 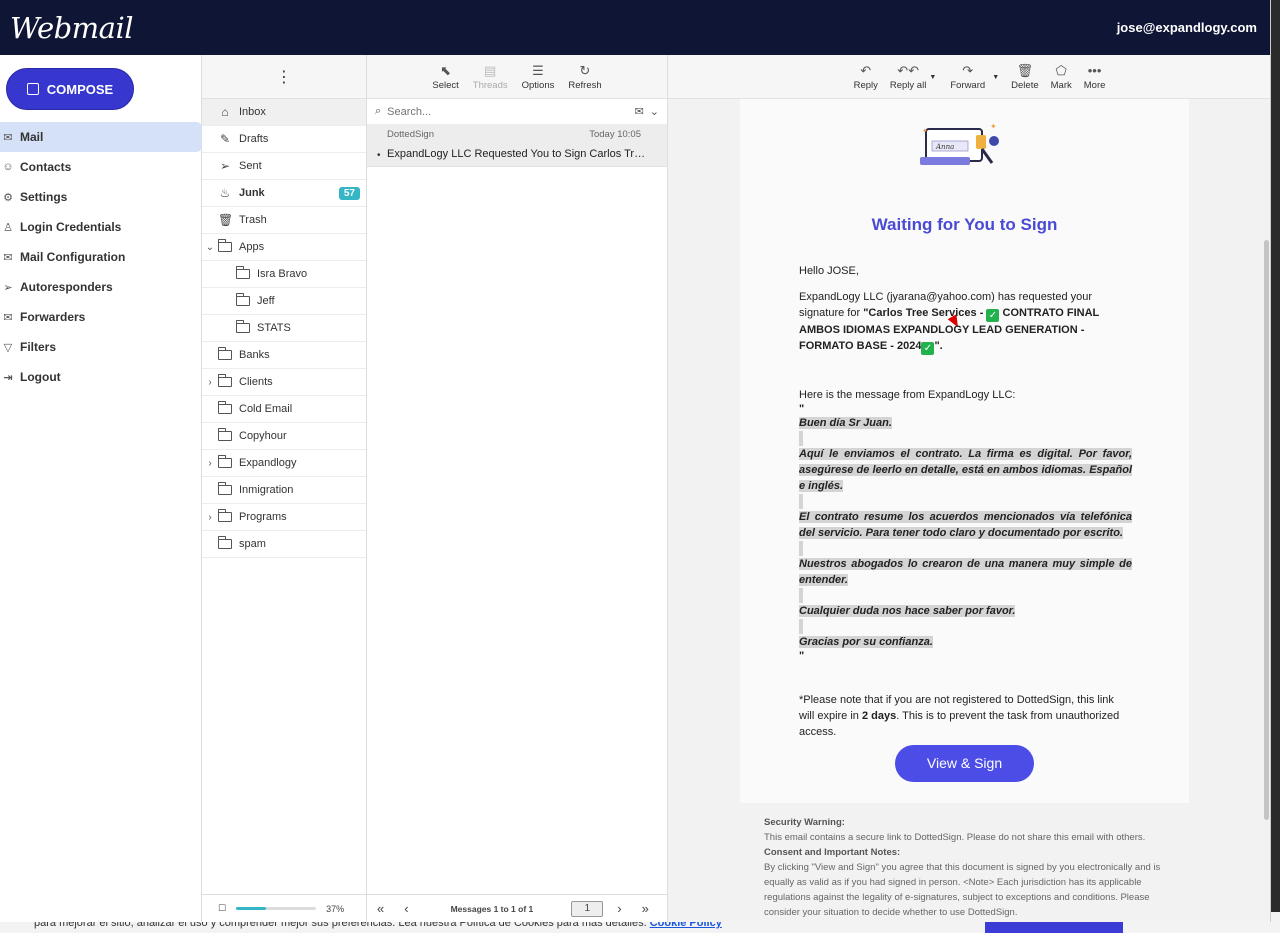 I want to click on folder-apps: ⌄ Apps, so click(x=284, y=247).